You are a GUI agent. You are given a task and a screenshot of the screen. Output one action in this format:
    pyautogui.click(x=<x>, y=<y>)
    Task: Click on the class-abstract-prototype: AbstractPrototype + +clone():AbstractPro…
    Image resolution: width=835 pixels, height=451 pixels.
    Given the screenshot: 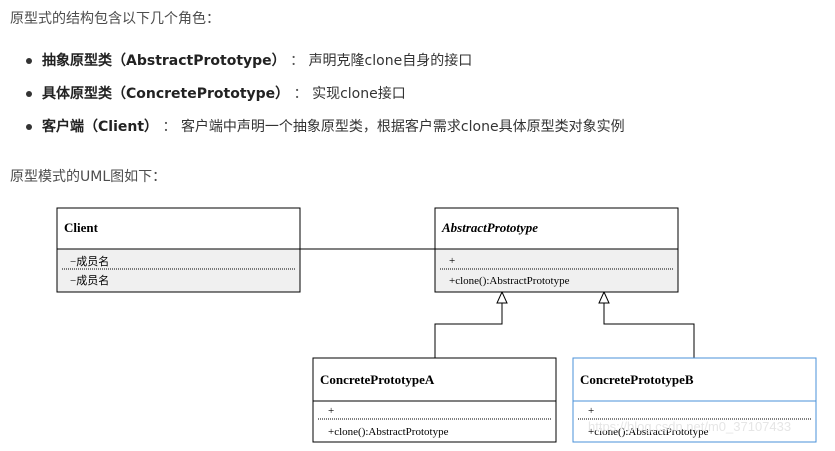 What is the action you would take?
    pyautogui.click(x=556, y=250)
    